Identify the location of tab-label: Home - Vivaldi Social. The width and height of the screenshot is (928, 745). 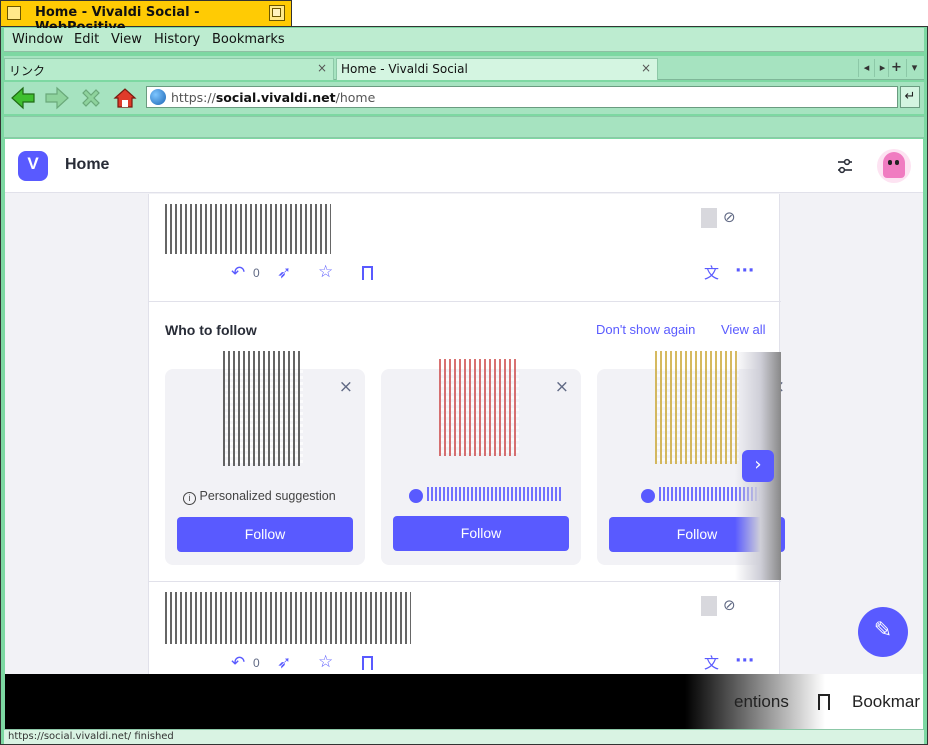
(404, 69).